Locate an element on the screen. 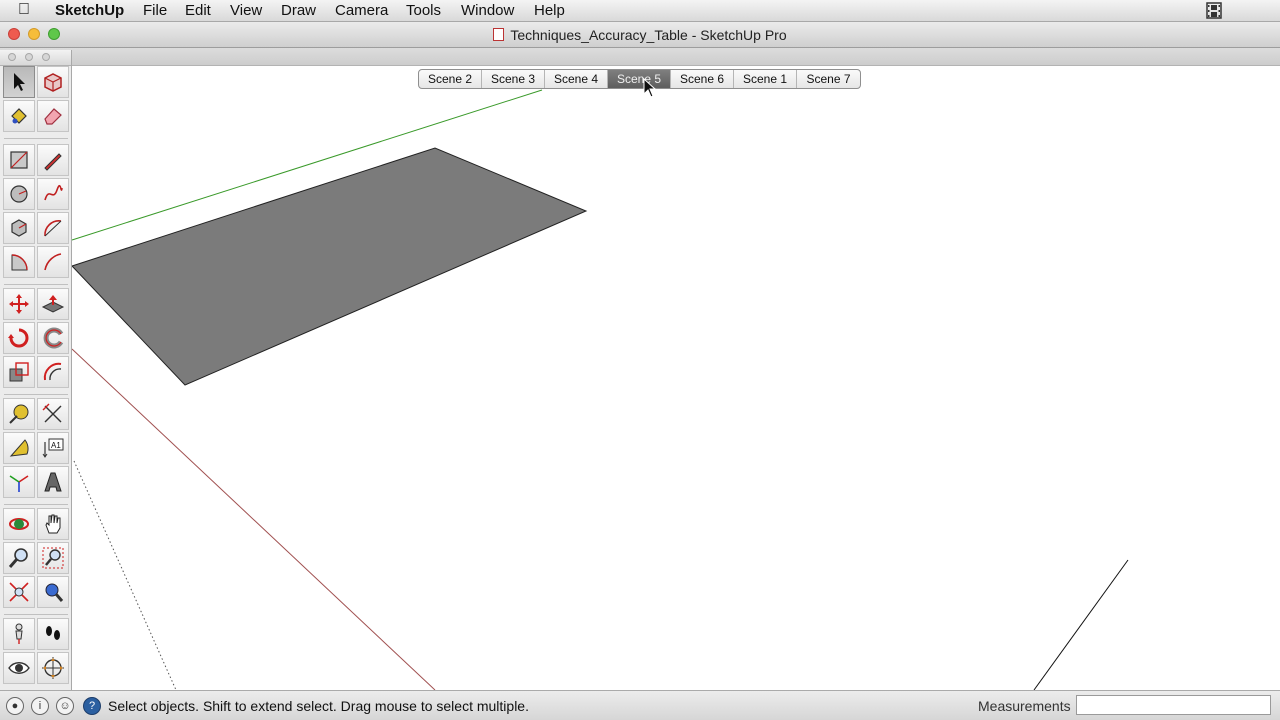 Image resolution: width=1280 pixels, height=720 pixels. tool-zoom is located at coordinates (19, 558).